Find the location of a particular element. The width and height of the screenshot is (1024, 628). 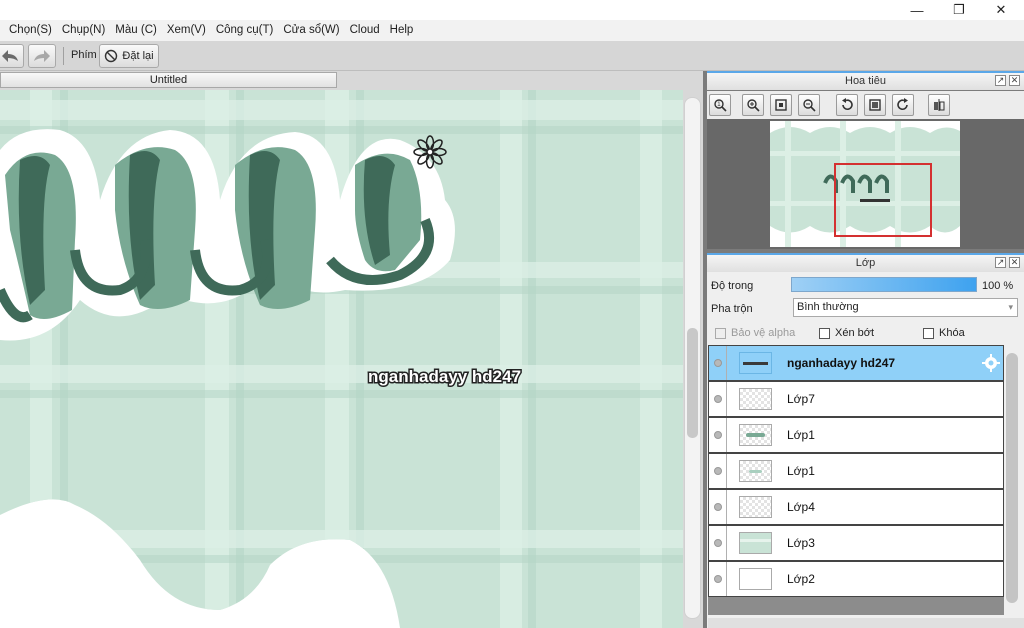

zoom-out-button is located at coordinates (809, 105).